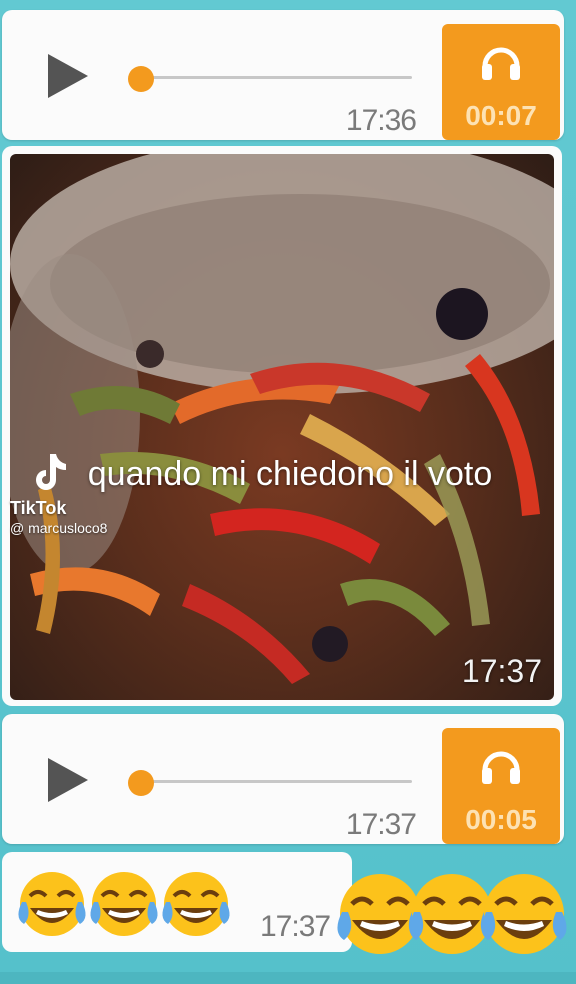 The image size is (576, 984). Describe the element at coordinates (283, 75) in the screenshot. I see `voice-message-1: 17:36 00:07` at that location.